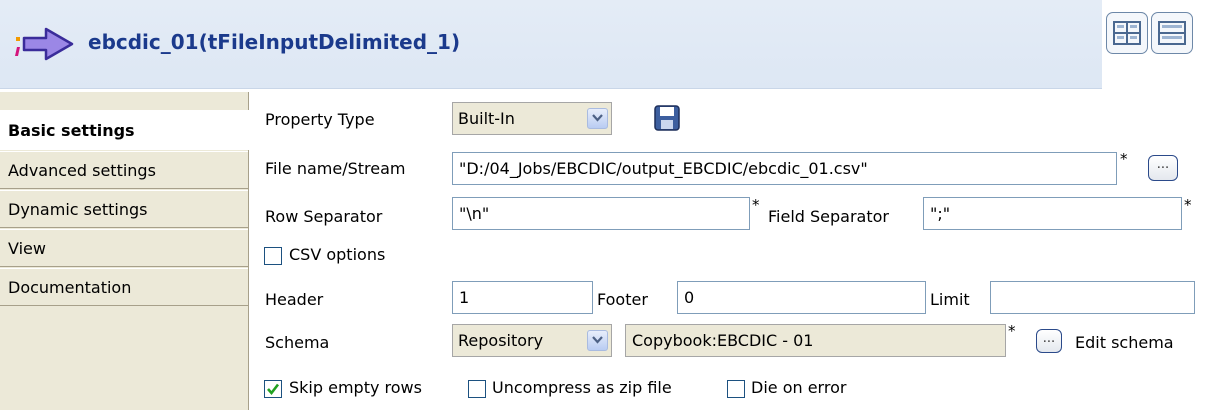 This screenshot has width=1211, height=410. I want to click on die-on-error-label: Die on error, so click(799, 387).